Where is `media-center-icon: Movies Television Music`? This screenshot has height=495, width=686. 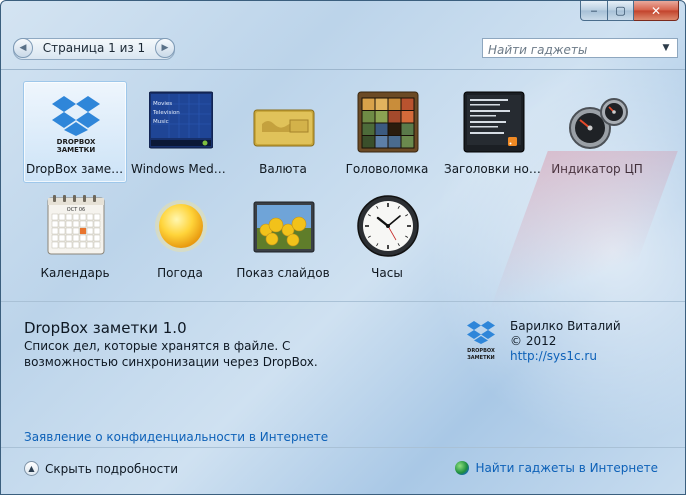 media-center-icon: Movies Television Music is located at coordinates (181, 120).